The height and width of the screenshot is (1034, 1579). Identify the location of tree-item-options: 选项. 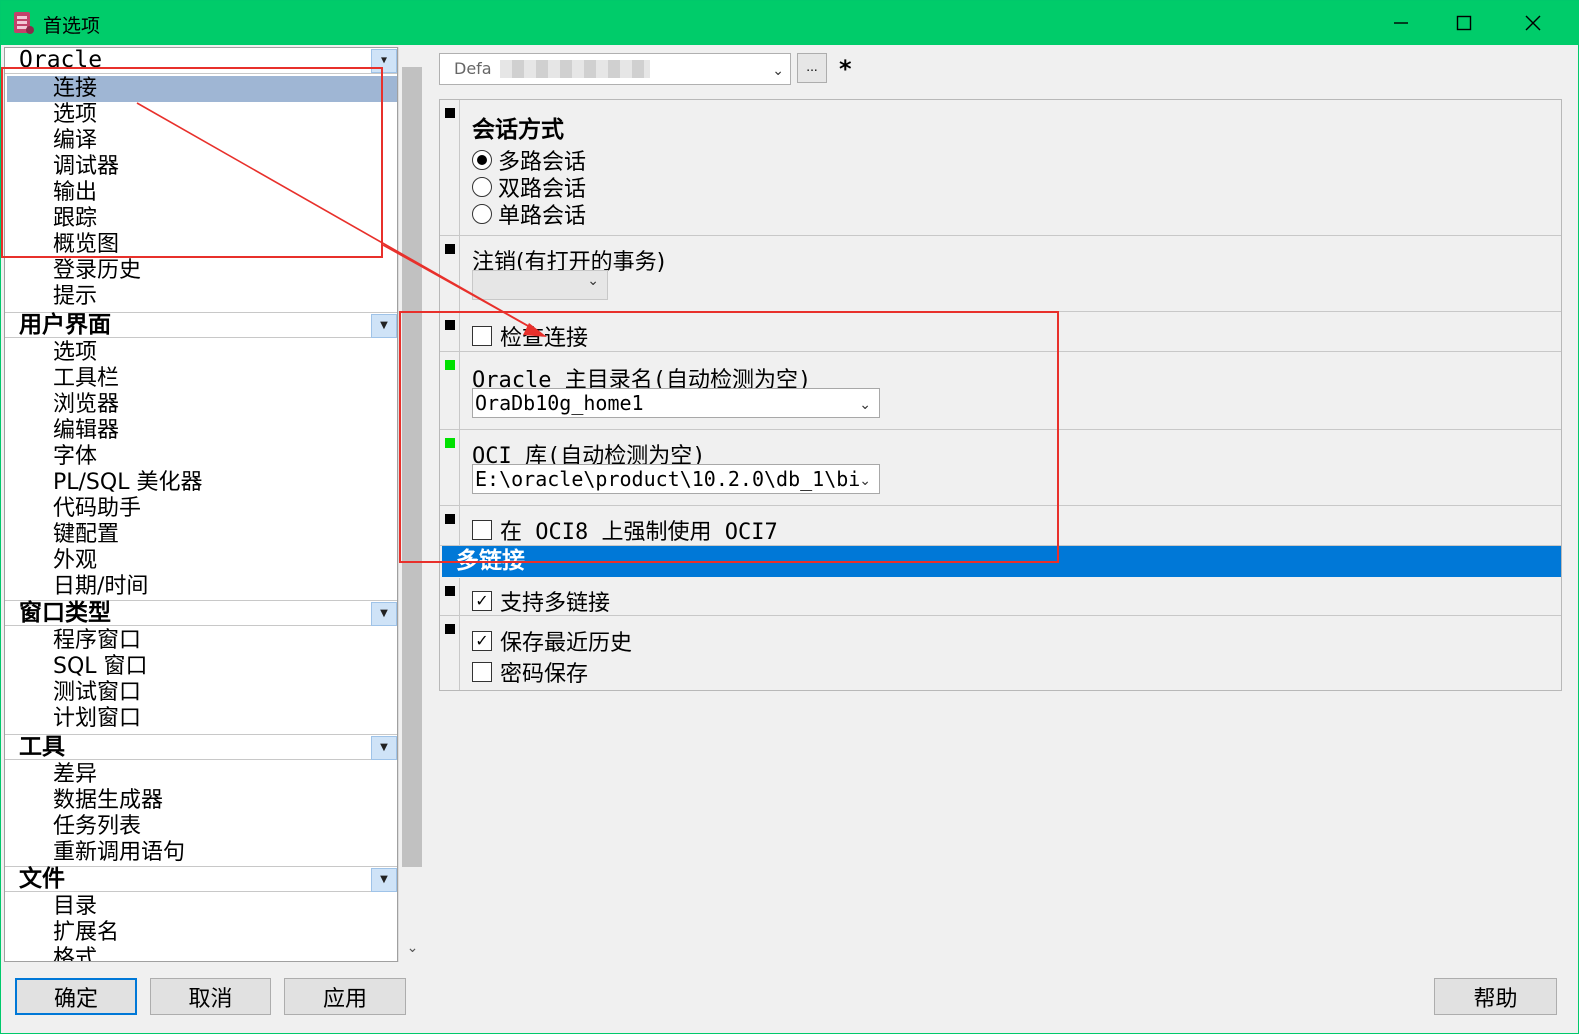
(201, 115).